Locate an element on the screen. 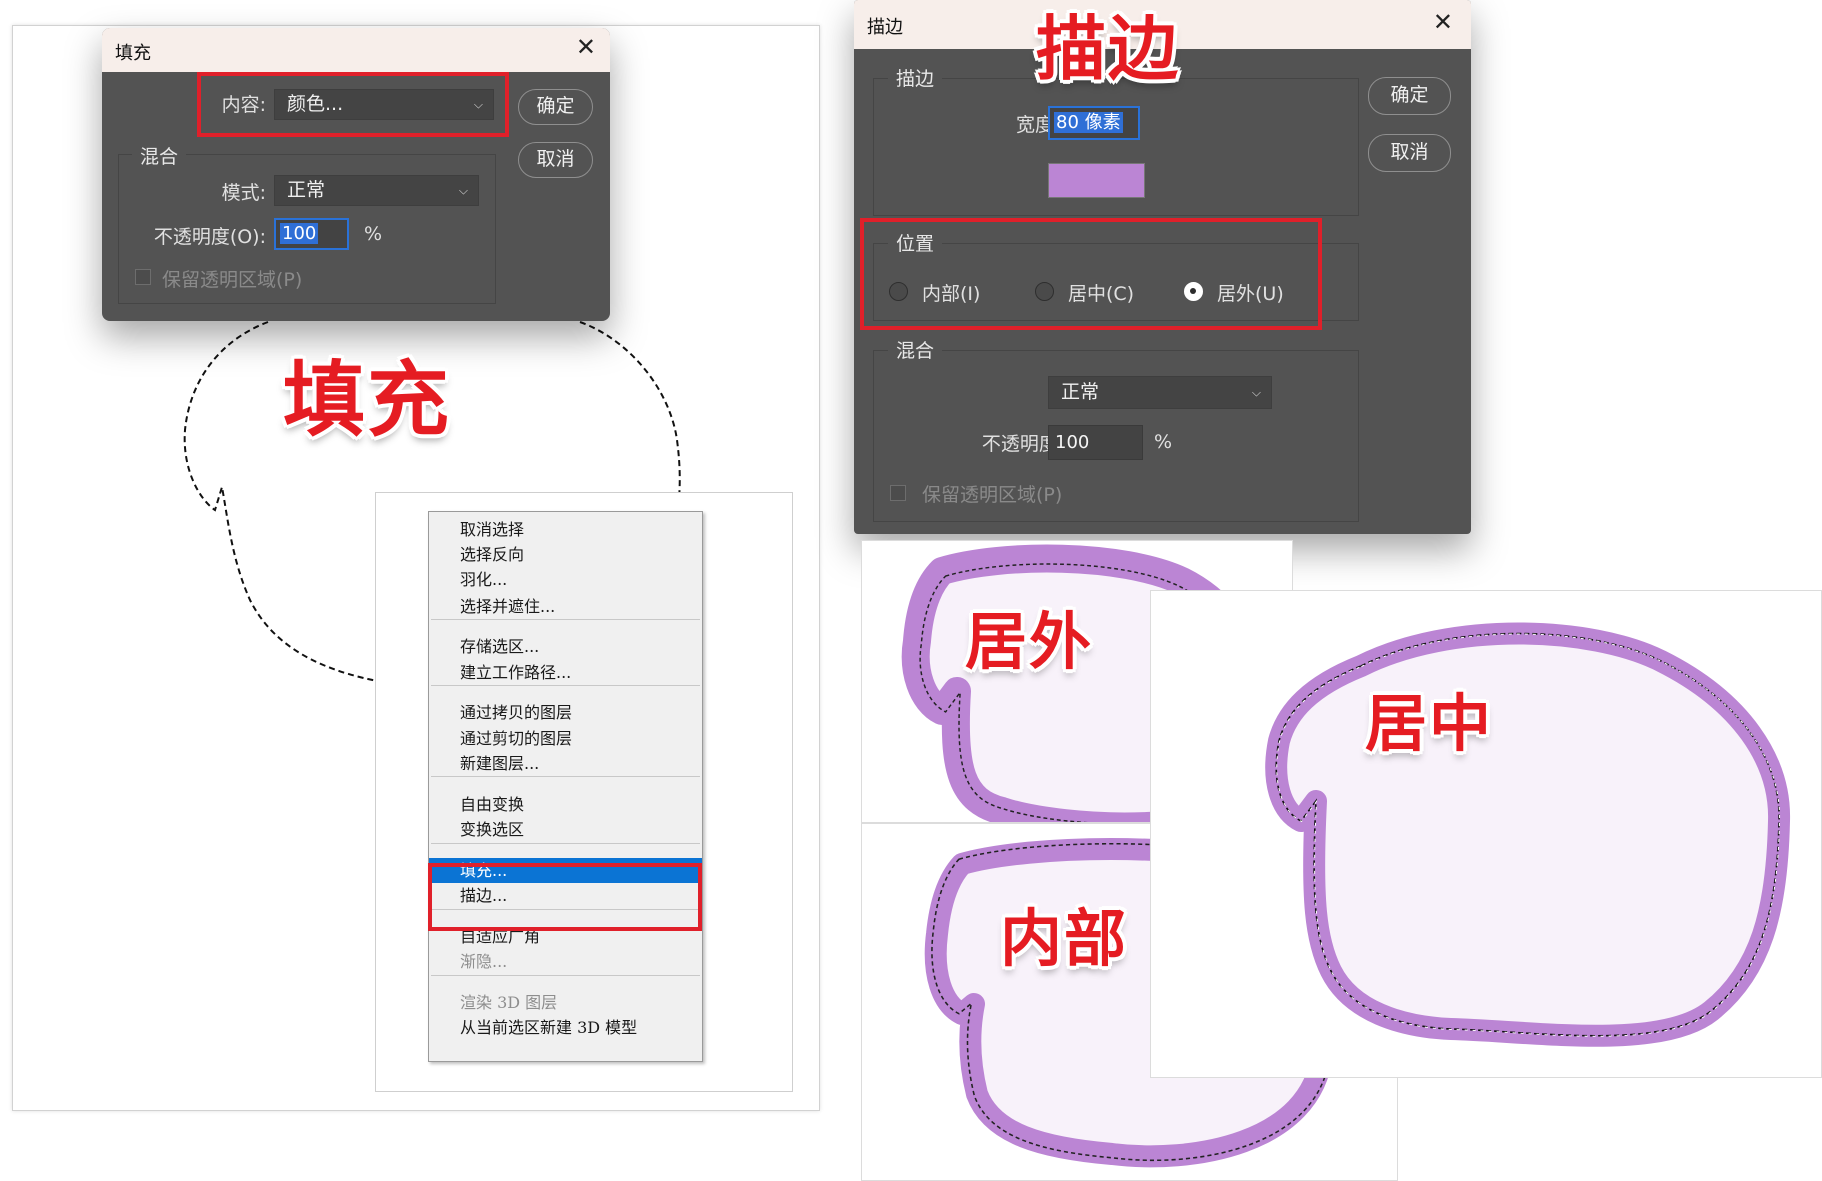 This screenshot has height=1181, width=1822. stroke-blend-group-label: 混合 is located at coordinates (915, 349).